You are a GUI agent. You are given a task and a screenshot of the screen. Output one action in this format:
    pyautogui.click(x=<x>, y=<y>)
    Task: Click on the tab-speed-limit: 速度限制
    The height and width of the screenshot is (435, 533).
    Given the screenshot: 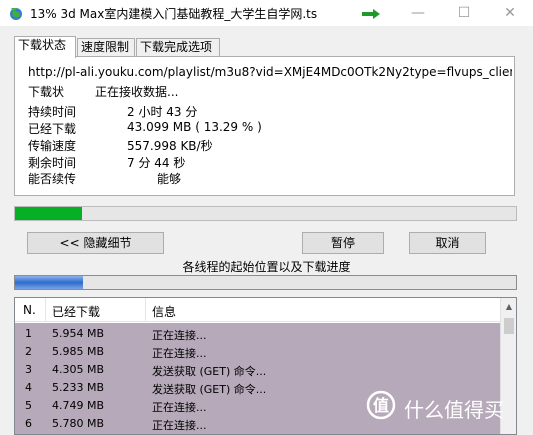 What is the action you would take?
    pyautogui.click(x=106, y=47)
    